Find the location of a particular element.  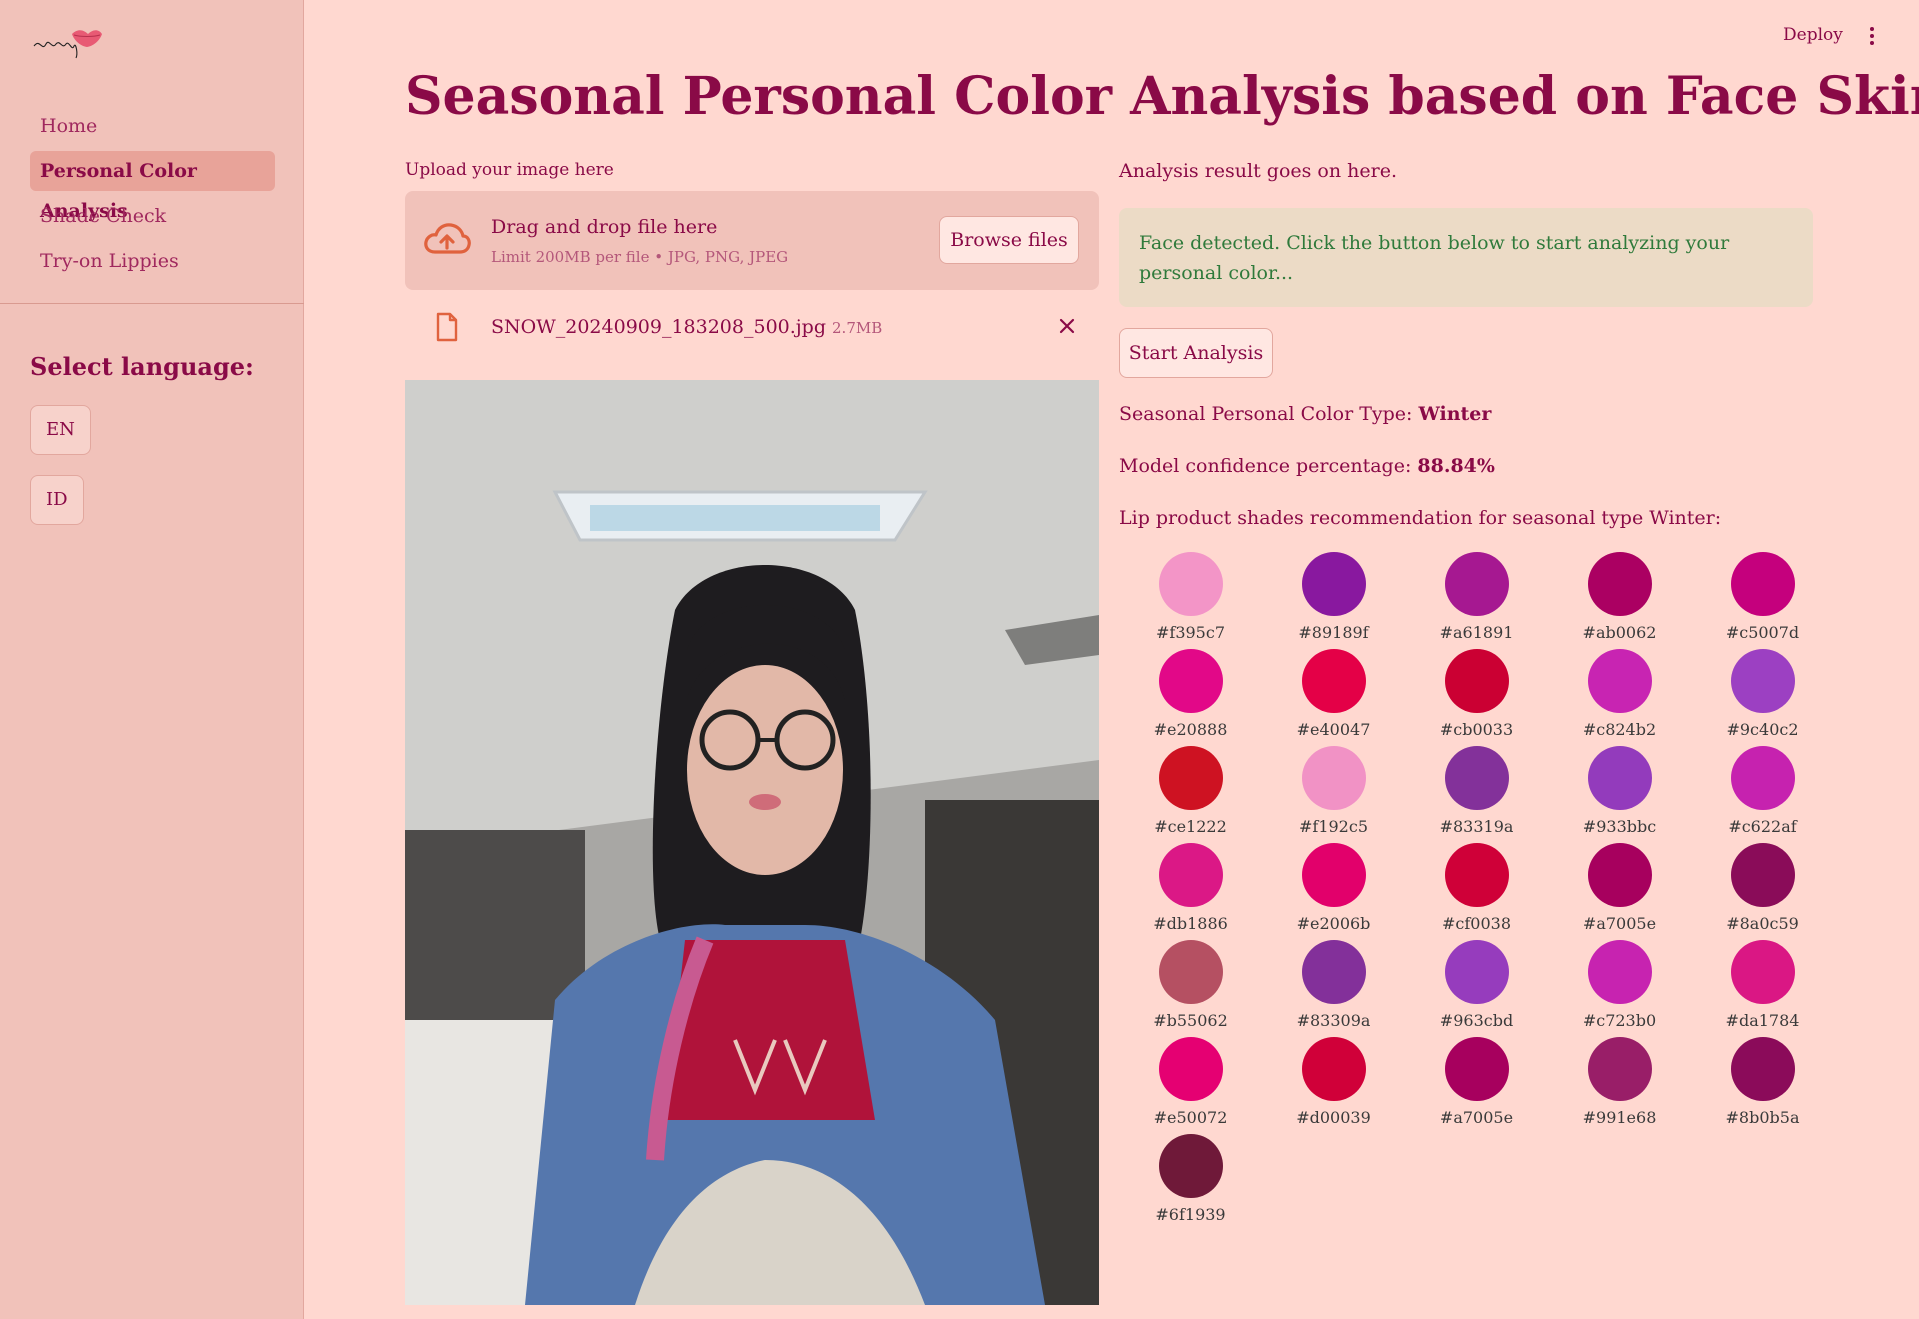

lip-shade-swatch: #8b0b5a is located at coordinates (1762, 1085).